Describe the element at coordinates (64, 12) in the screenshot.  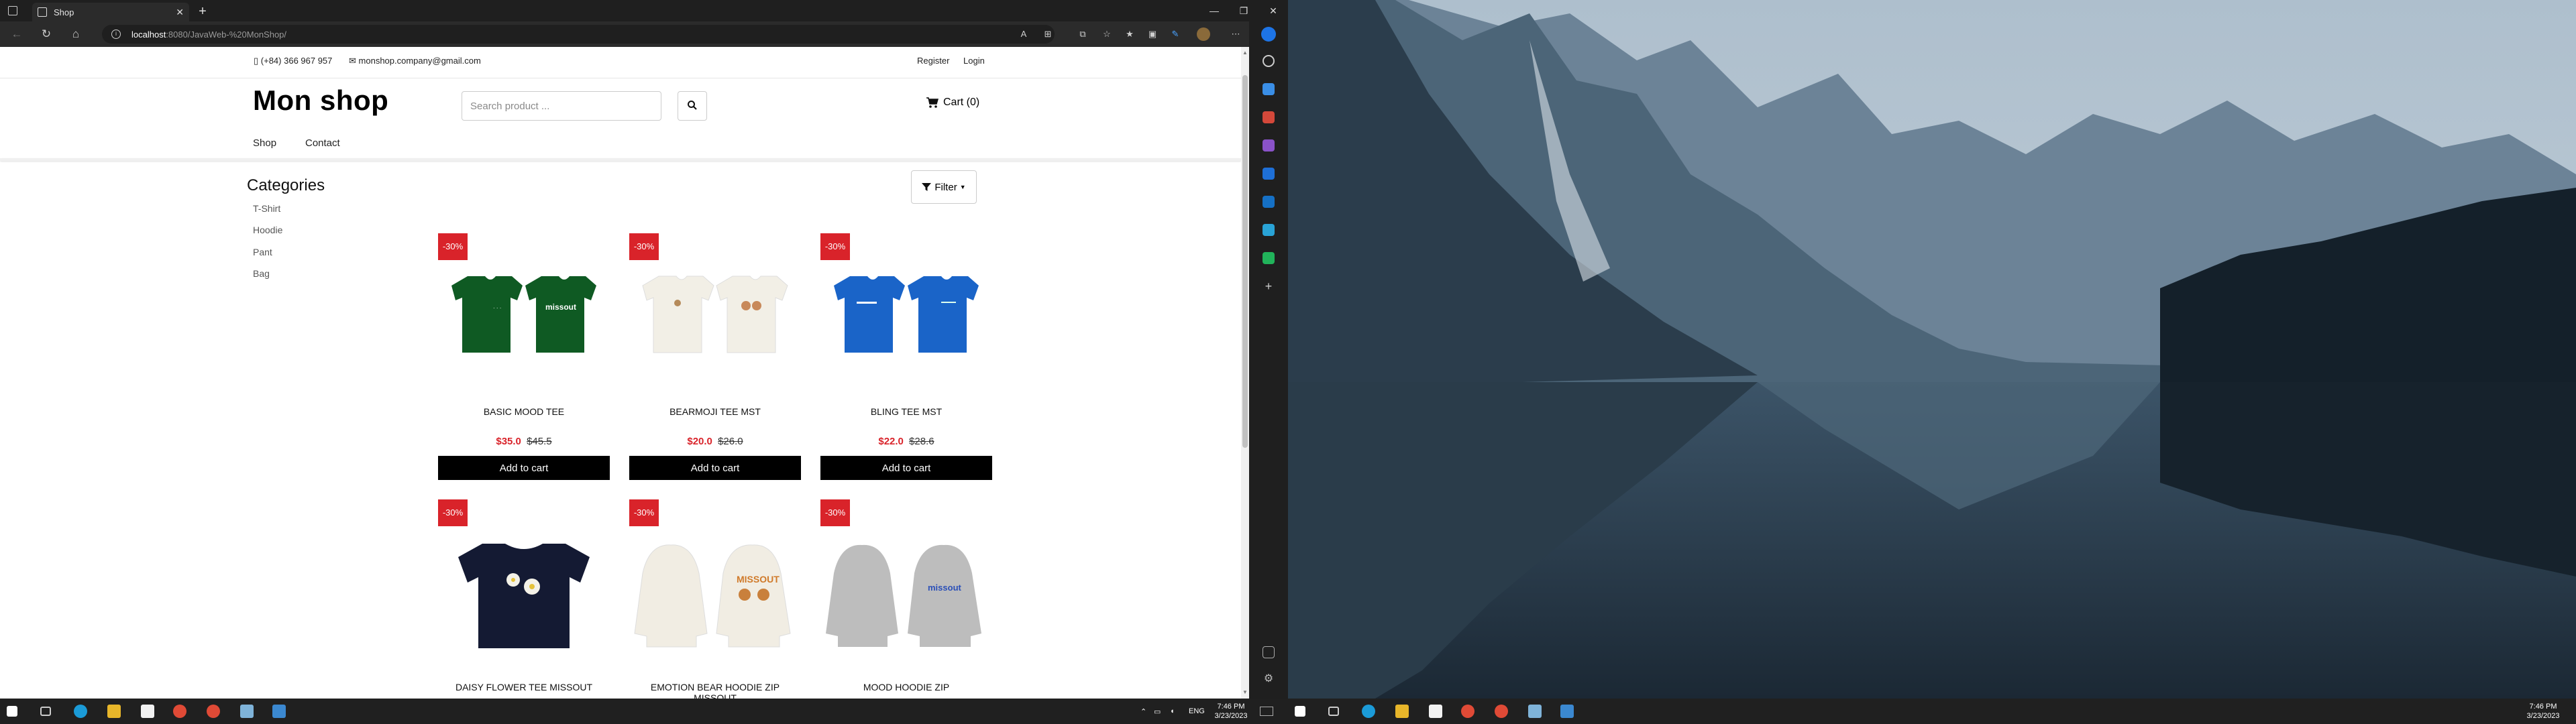
I see `tab-title: Shop` at that location.